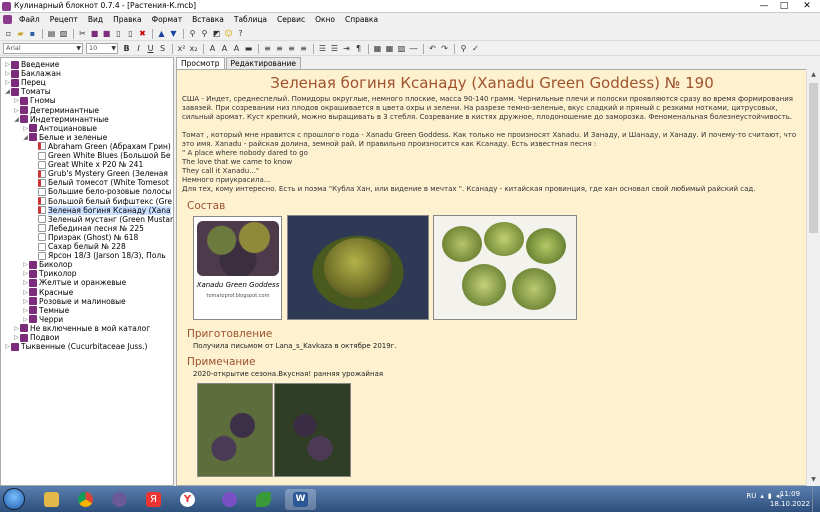 The width and height of the screenshot is (820, 512). I want to click on tree-item: ▷ Не включенные в мой каталог, so click(81, 328).